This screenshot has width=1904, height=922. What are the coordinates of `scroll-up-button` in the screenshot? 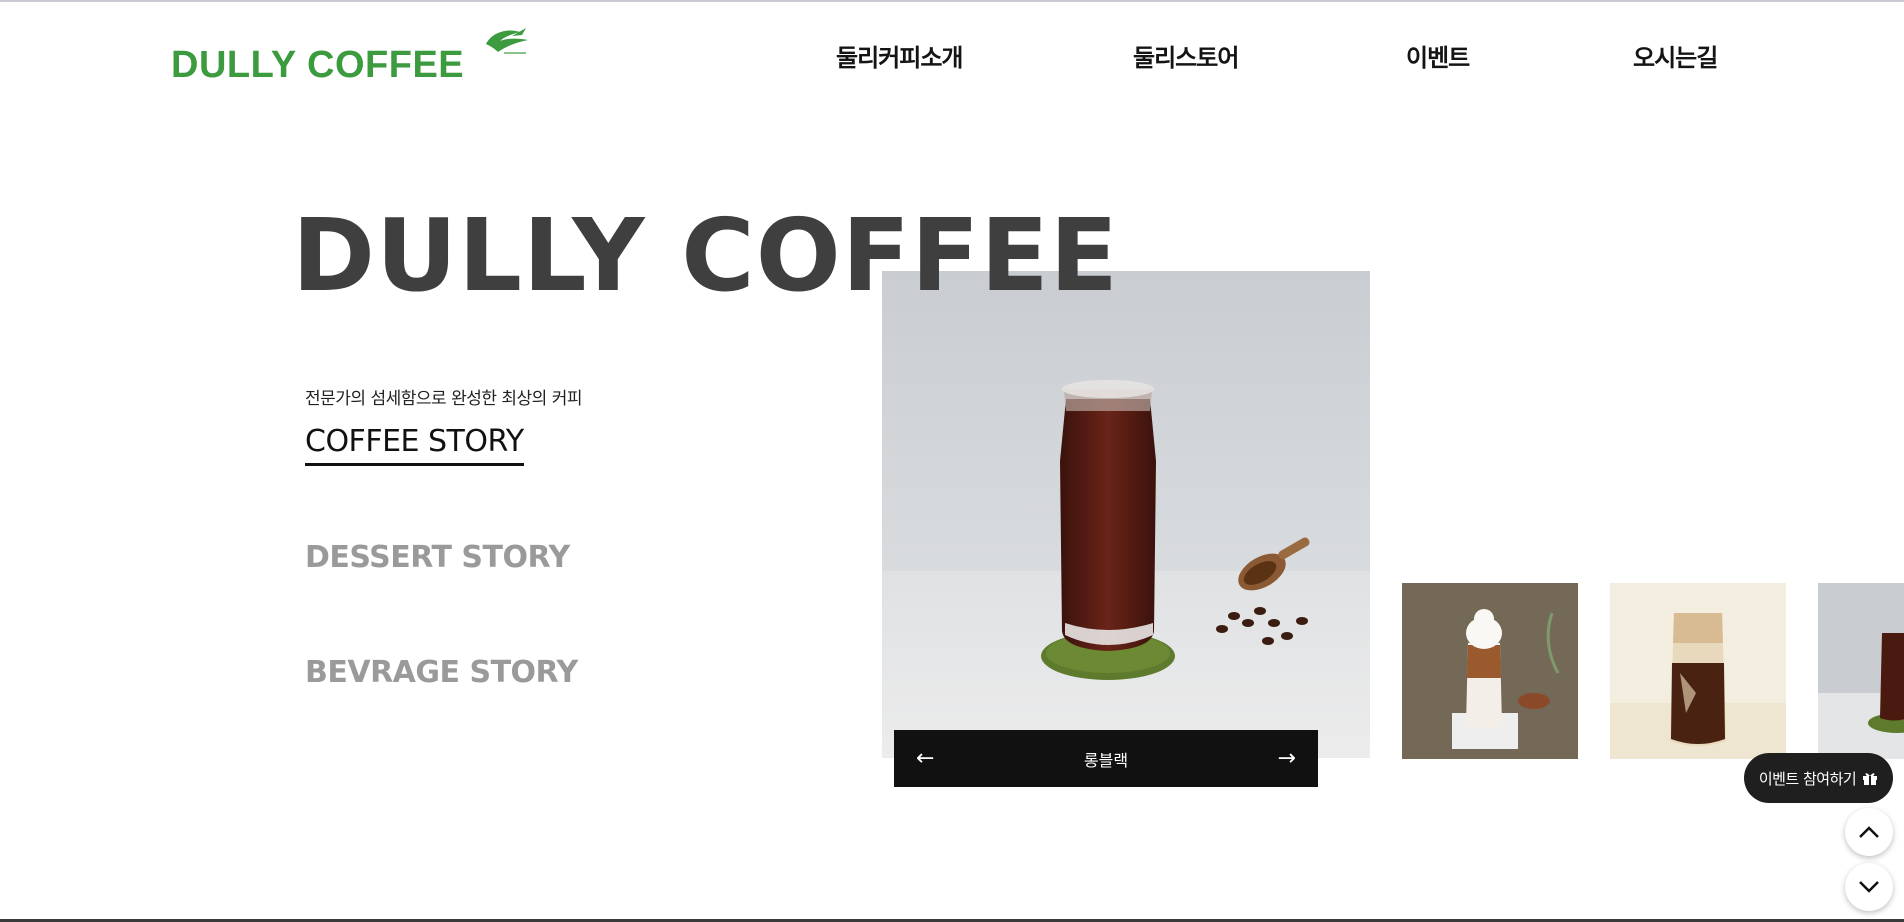 It's located at (1869, 832).